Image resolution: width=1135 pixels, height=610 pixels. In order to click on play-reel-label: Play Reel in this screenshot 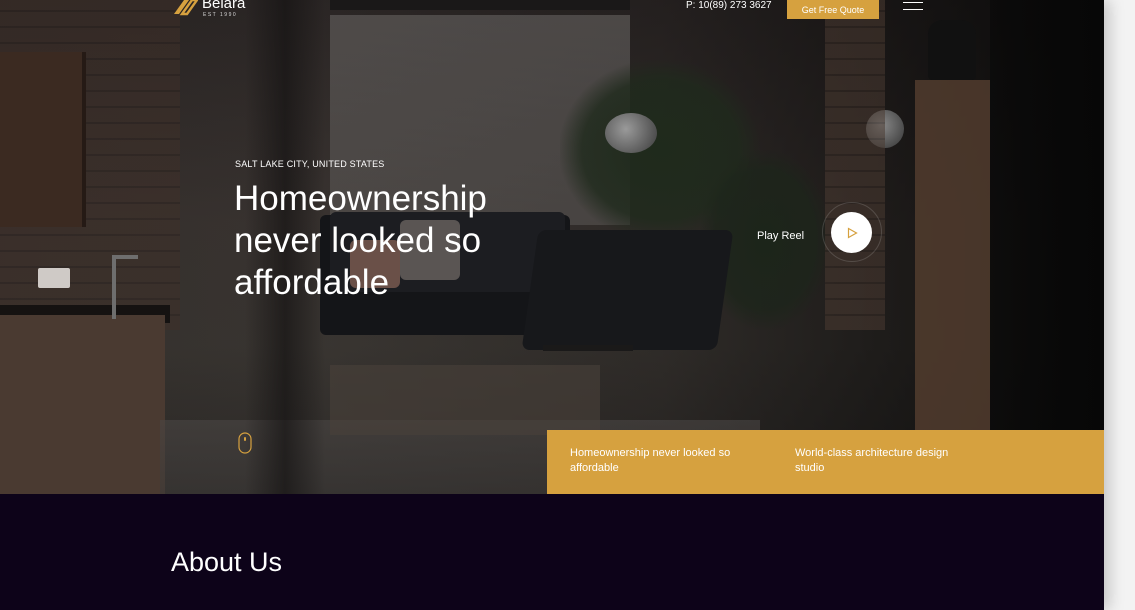, I will do `click(780, 236)`.